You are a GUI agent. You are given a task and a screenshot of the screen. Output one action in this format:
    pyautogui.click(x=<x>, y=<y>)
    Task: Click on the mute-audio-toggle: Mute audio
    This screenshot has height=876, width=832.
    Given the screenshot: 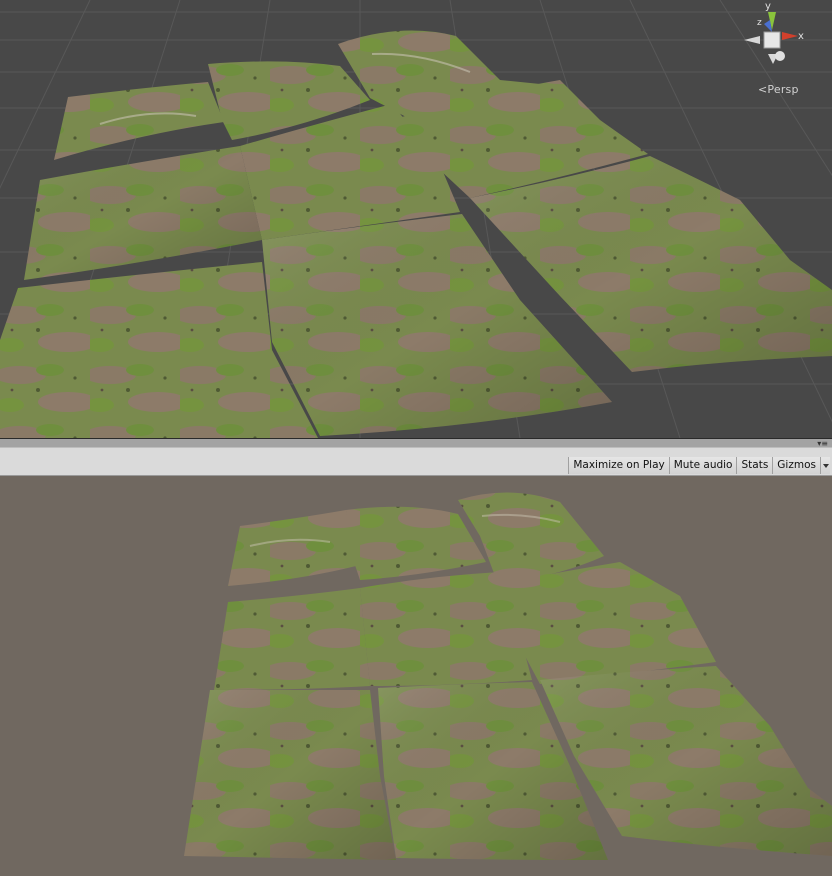 What is the action you would take?
    pyautogui.click(x=702, y=465)
    